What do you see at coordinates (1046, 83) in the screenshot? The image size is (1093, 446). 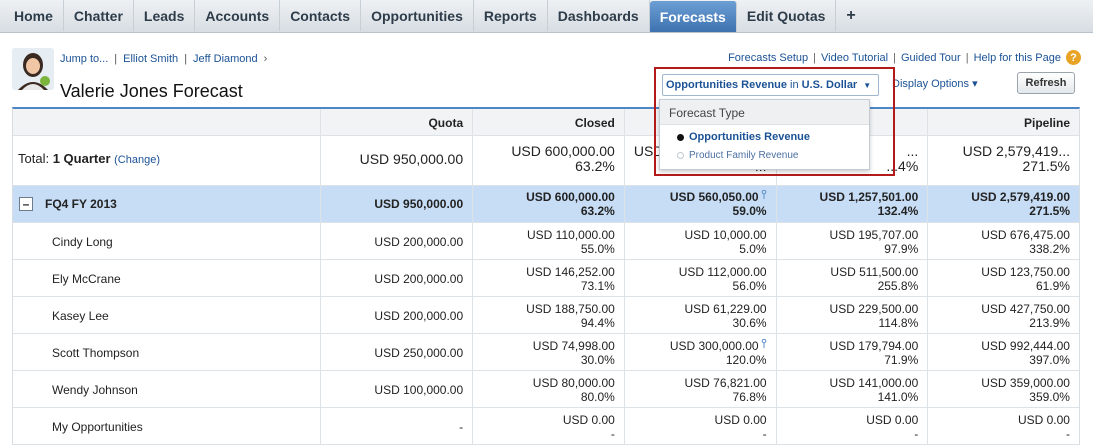 I see `refresh-button: Refresh` at bounding box center [1046, 83].